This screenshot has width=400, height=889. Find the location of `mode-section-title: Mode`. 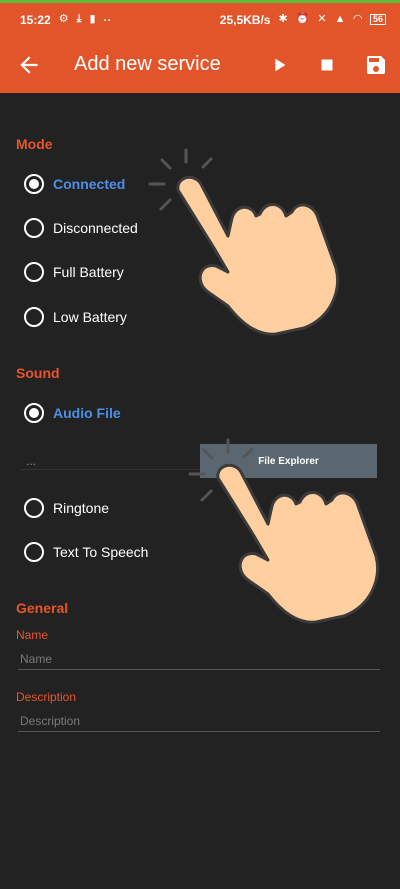

mode-section-title: Mode is located at coordinates (34, 144).